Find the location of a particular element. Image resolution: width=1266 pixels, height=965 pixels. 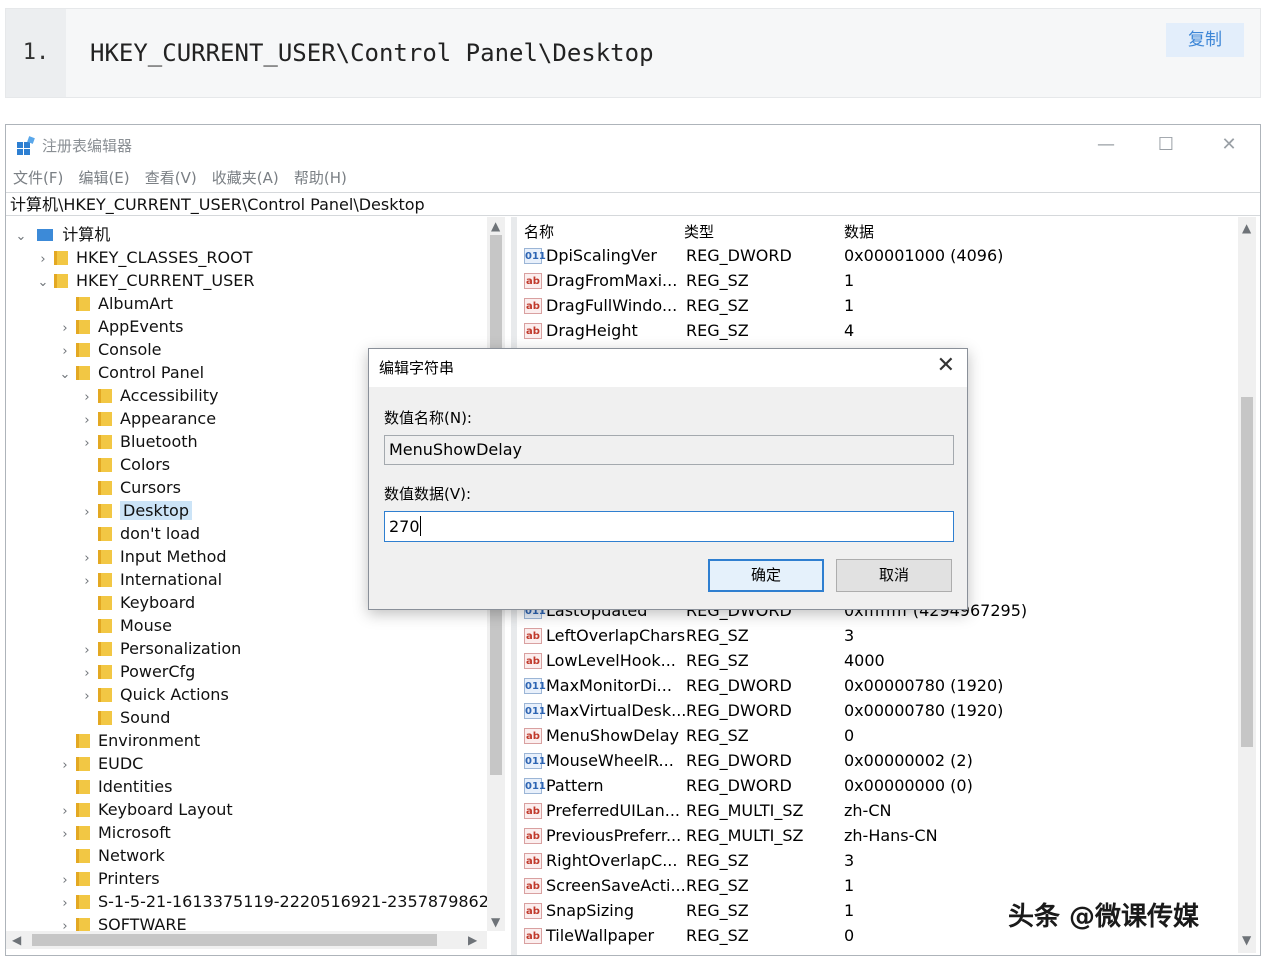

tree-node: › HKEY_CLASSES_ROOT is located at coordinates (144, 257).